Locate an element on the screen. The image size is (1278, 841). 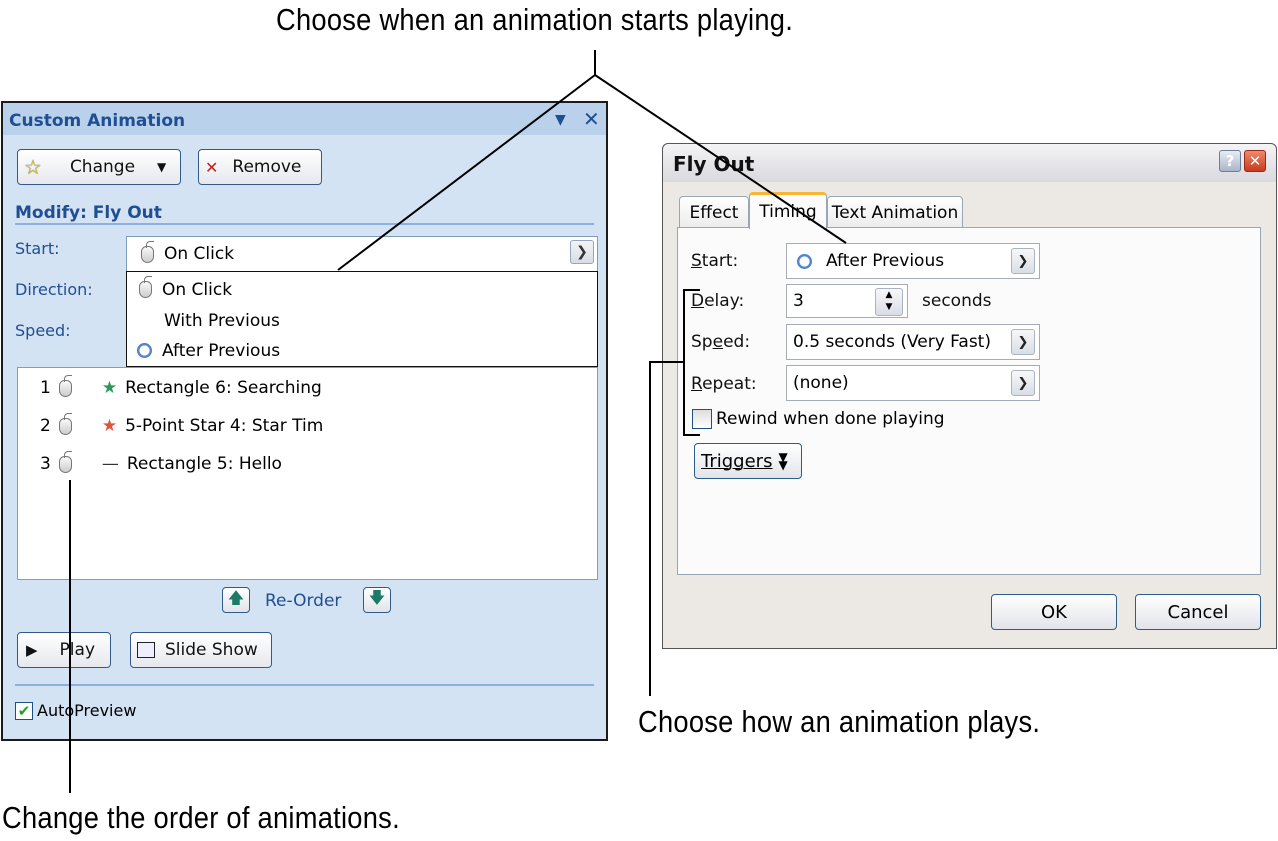
start-select: After Previous ❯ is located at coordinates (913, 261).